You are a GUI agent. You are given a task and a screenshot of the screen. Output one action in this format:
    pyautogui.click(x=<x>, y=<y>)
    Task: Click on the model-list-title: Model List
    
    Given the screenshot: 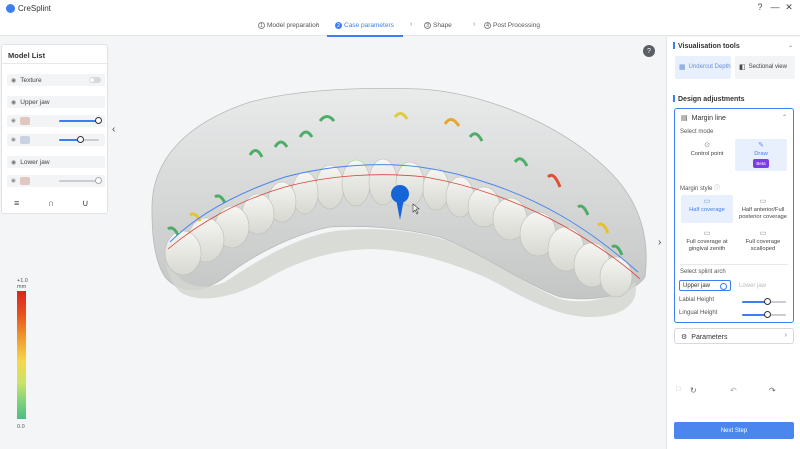 What is the action you would take?
    pyautogui.click(x=27, y=55)
    